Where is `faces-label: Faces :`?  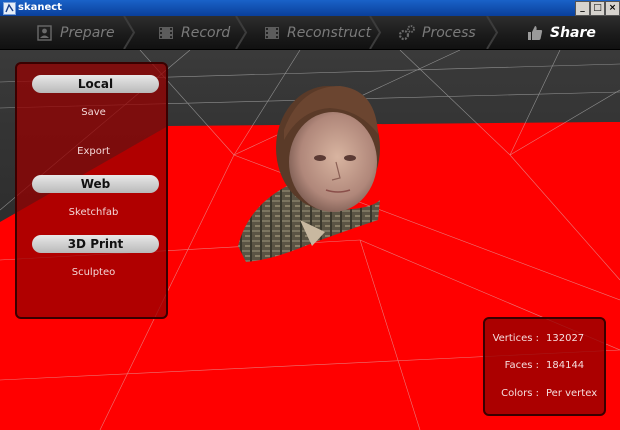
faces-label: Faces : is located at coordinates (521, 365).